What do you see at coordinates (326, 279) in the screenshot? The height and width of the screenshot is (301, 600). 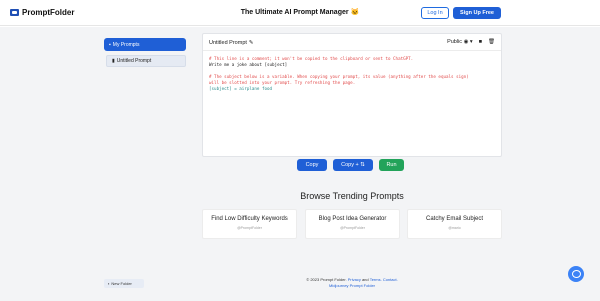 I see `copyright-text: © 2023 Prompt Folder.` at bounding box center [326, 279].